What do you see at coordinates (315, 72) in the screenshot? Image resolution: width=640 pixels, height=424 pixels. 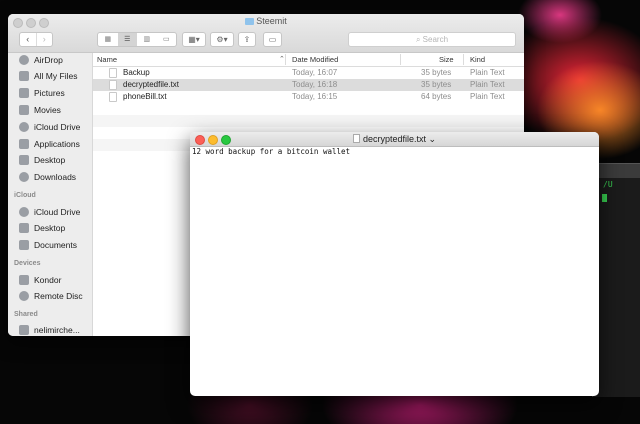 I see `file-date: Today, 16:07` at bounding box center [315, 72].